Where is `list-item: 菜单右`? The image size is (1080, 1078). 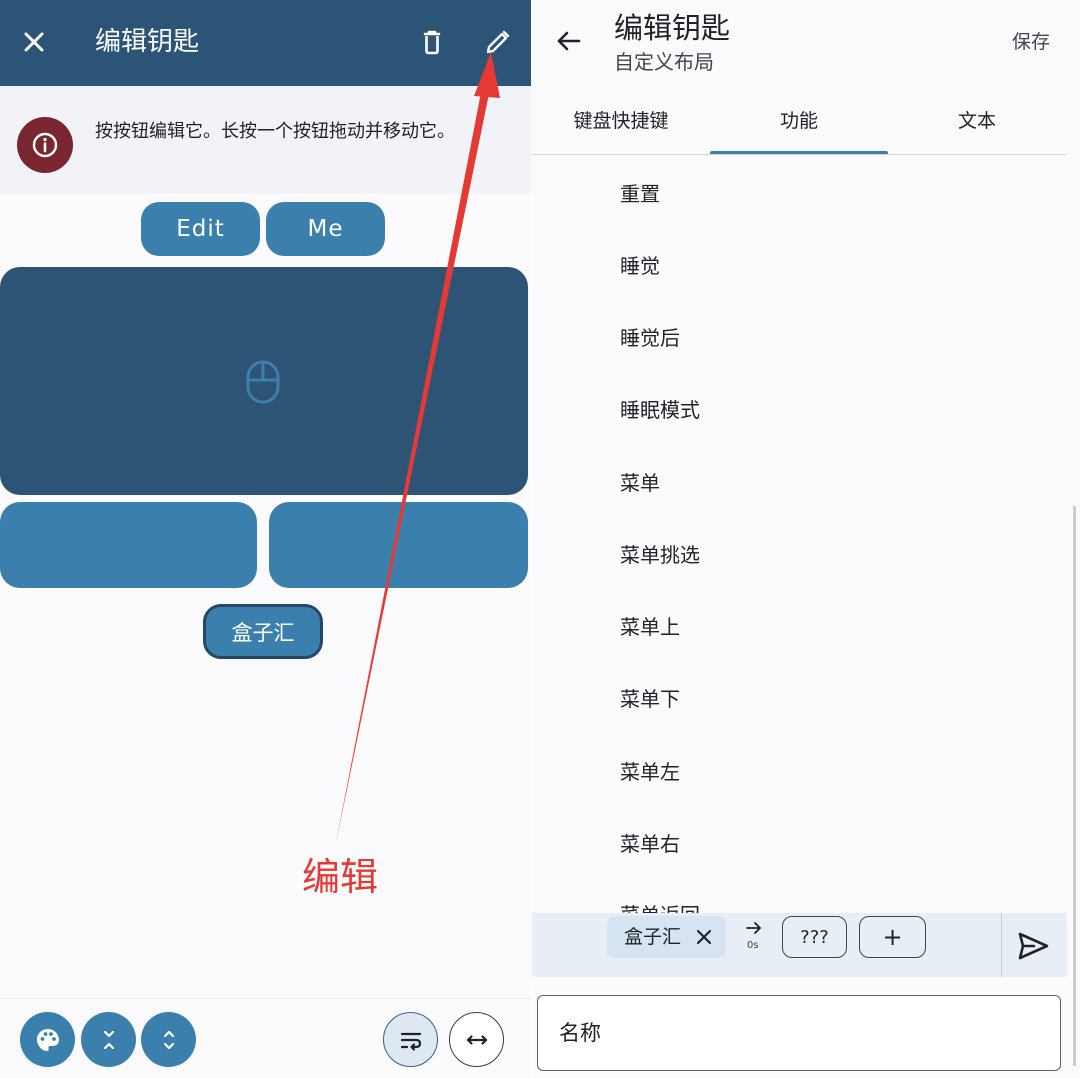
list-item: 菜单右 is located at coordinates (650, 844).